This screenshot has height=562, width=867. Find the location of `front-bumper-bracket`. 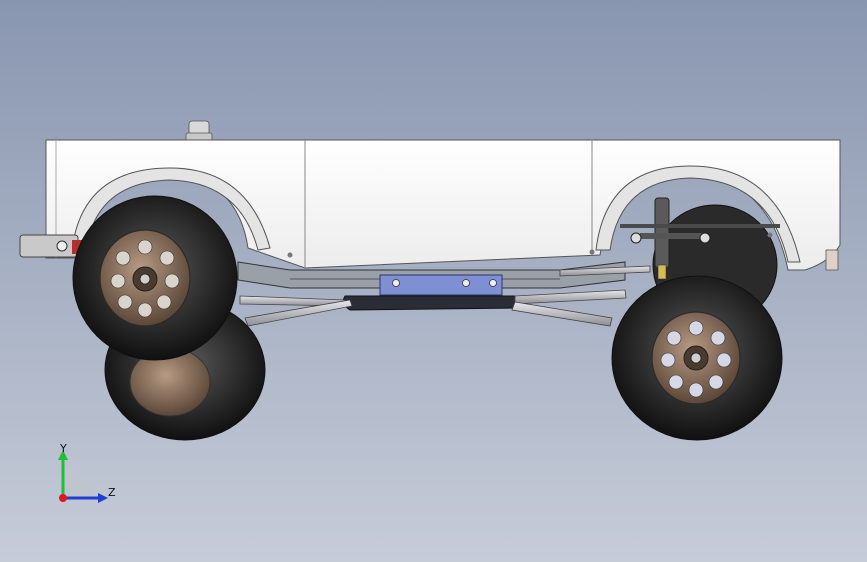

front-bumper-bracket is located at coordinates (50, 246).